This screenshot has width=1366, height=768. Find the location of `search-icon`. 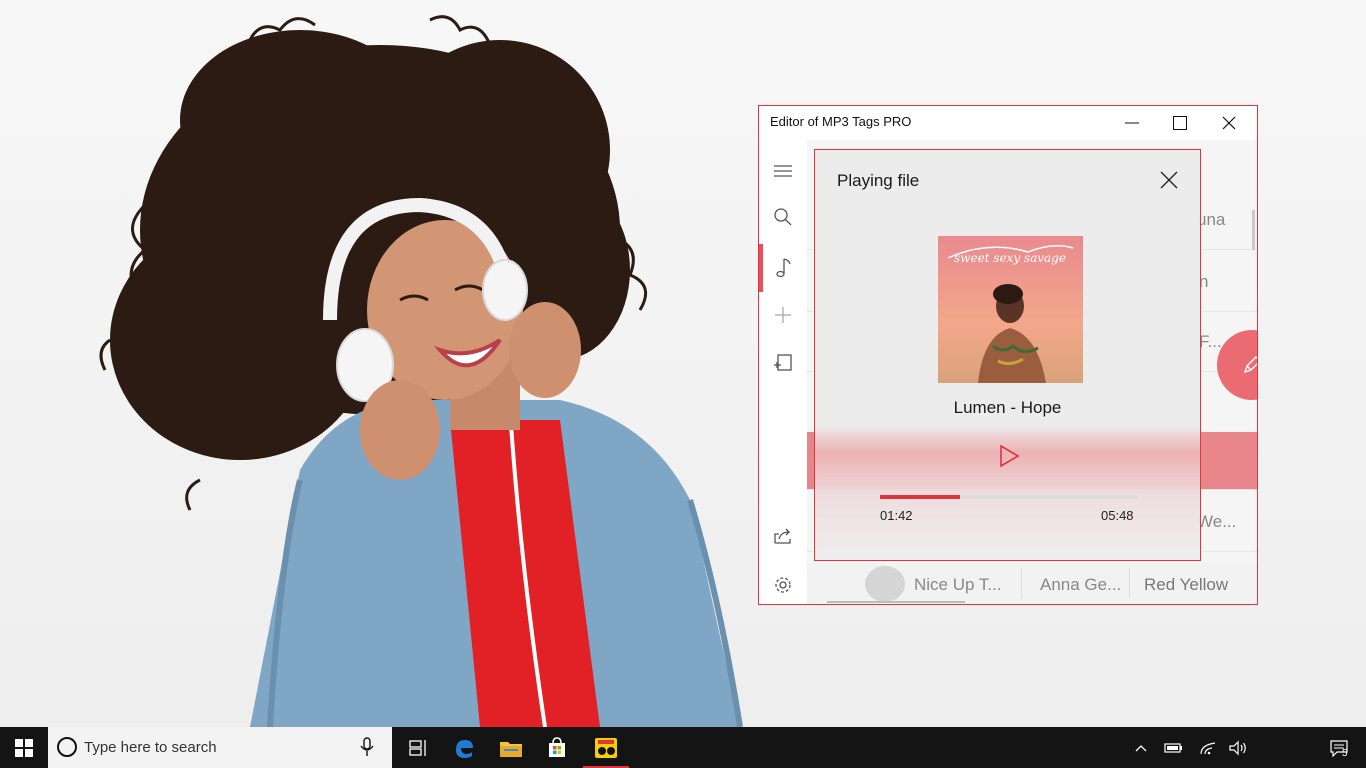

search-icon is located at coordinates (783, 217).